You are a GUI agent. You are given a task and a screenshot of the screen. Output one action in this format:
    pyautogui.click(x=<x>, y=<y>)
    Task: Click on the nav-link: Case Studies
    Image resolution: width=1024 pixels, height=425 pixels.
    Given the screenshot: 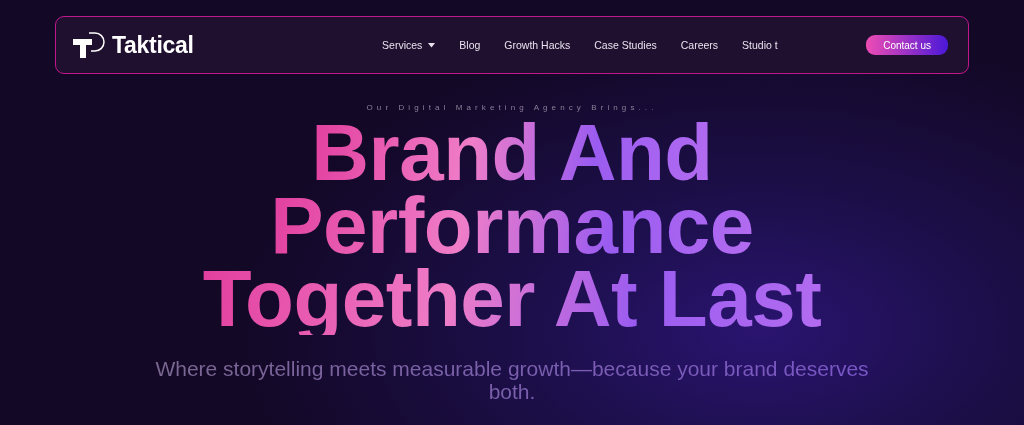 What is the action you would take?
    pyautogui.click(x=625, y=45)
    